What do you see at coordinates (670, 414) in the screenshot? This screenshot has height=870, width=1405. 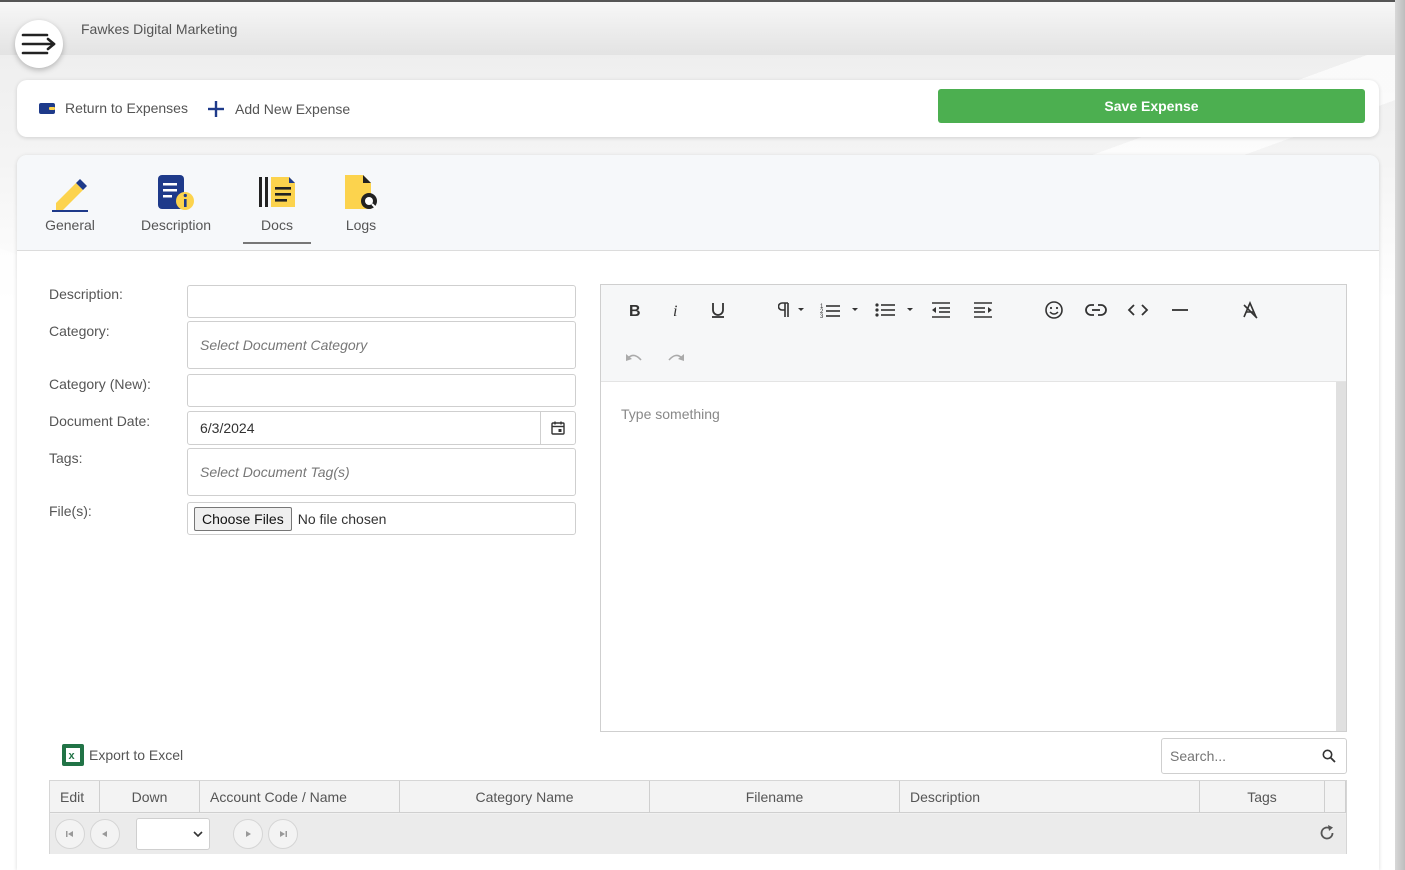 I see `editor-placeholder: Type something` at bounding box center [670, 414].